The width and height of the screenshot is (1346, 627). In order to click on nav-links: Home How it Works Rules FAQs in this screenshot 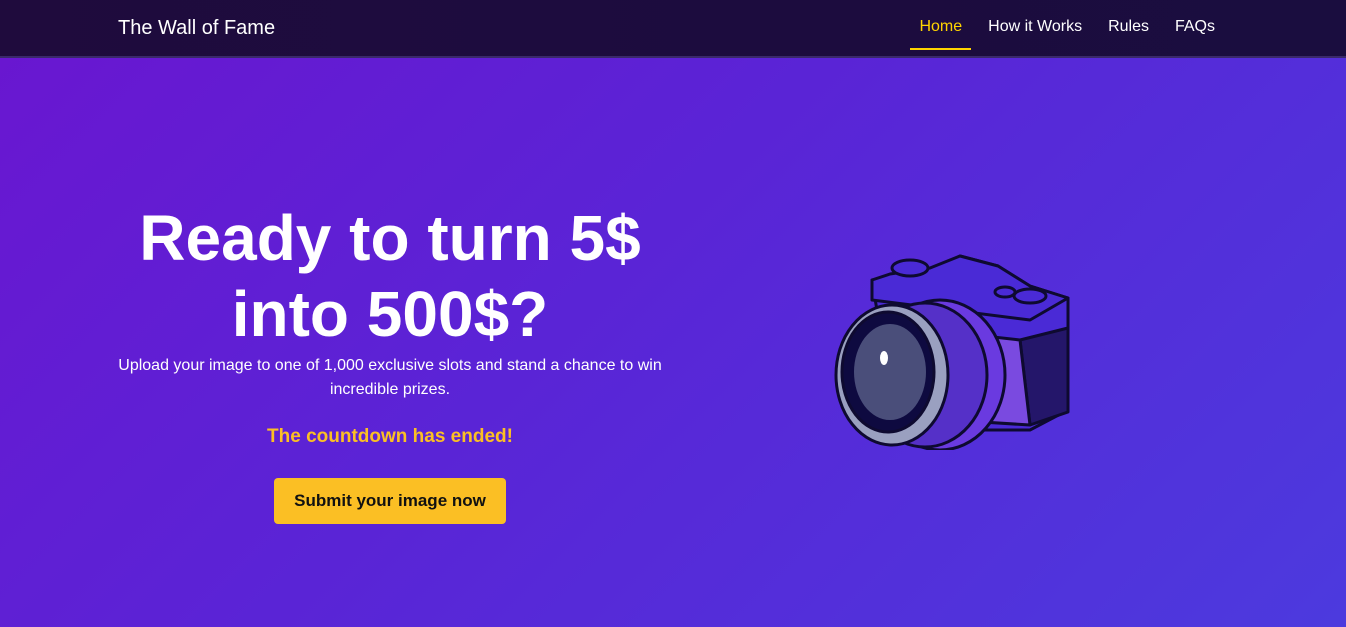, I will do `click(1069, 29)`.